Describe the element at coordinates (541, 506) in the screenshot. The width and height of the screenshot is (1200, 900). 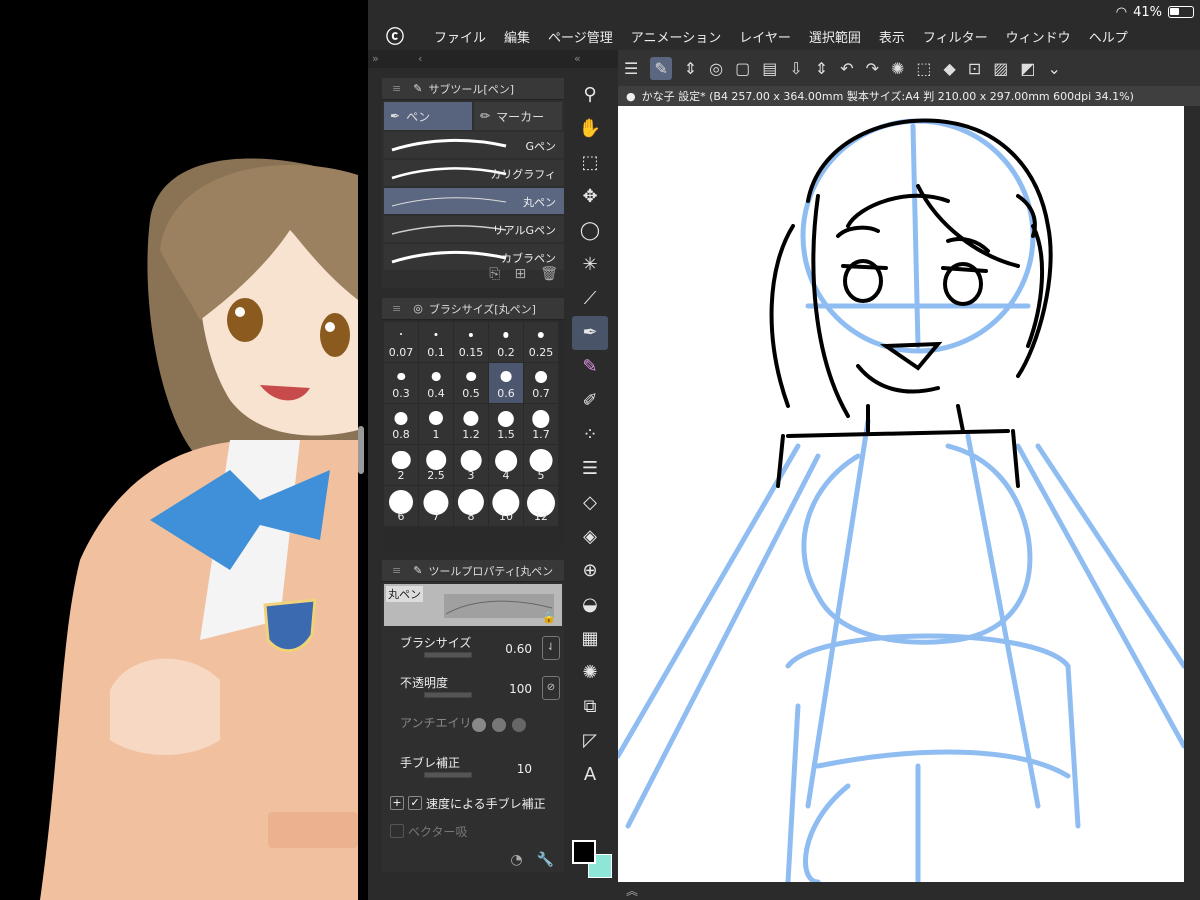
I see `brush-size-option: 12` at that location.